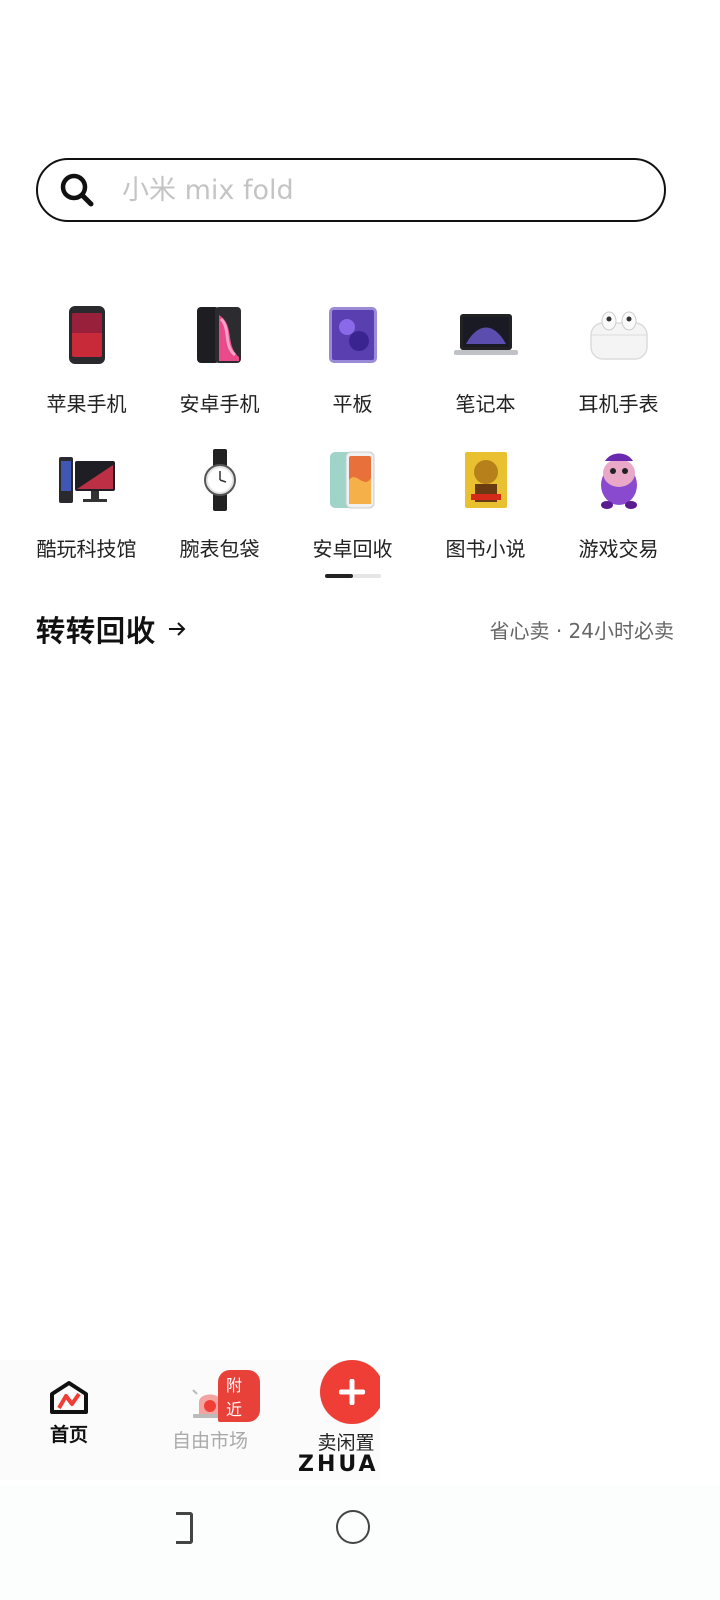 The height and width of the screenshot is (1600, 720). What do you see at coordinates (219, 480) in the screenshot?
I see `watch-icon` at bounding box center [219, 480].